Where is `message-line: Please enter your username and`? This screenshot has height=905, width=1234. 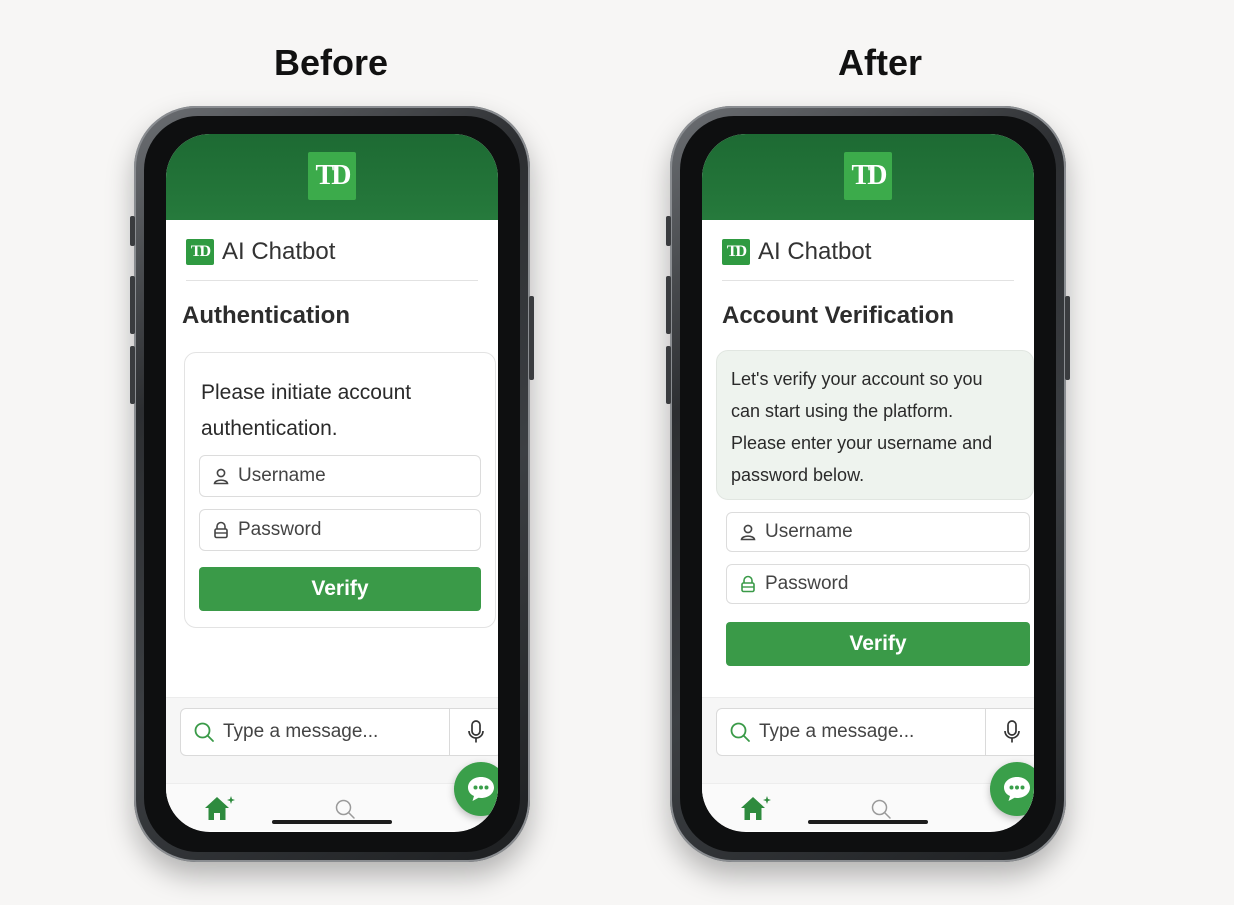 message-line: Please enter your username and is located at coordinates (862, 443).